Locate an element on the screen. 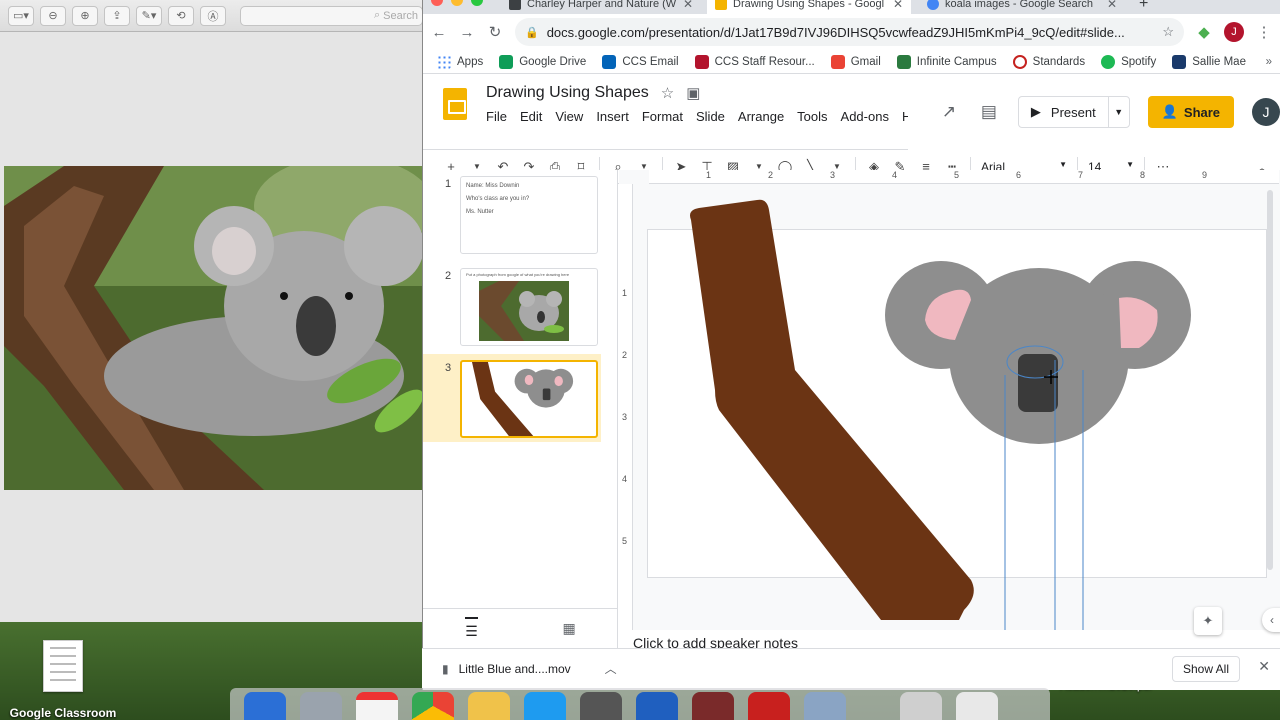 This screenshot has height=720, width=1280. menu-view: View is located at coordinates (569, 116).